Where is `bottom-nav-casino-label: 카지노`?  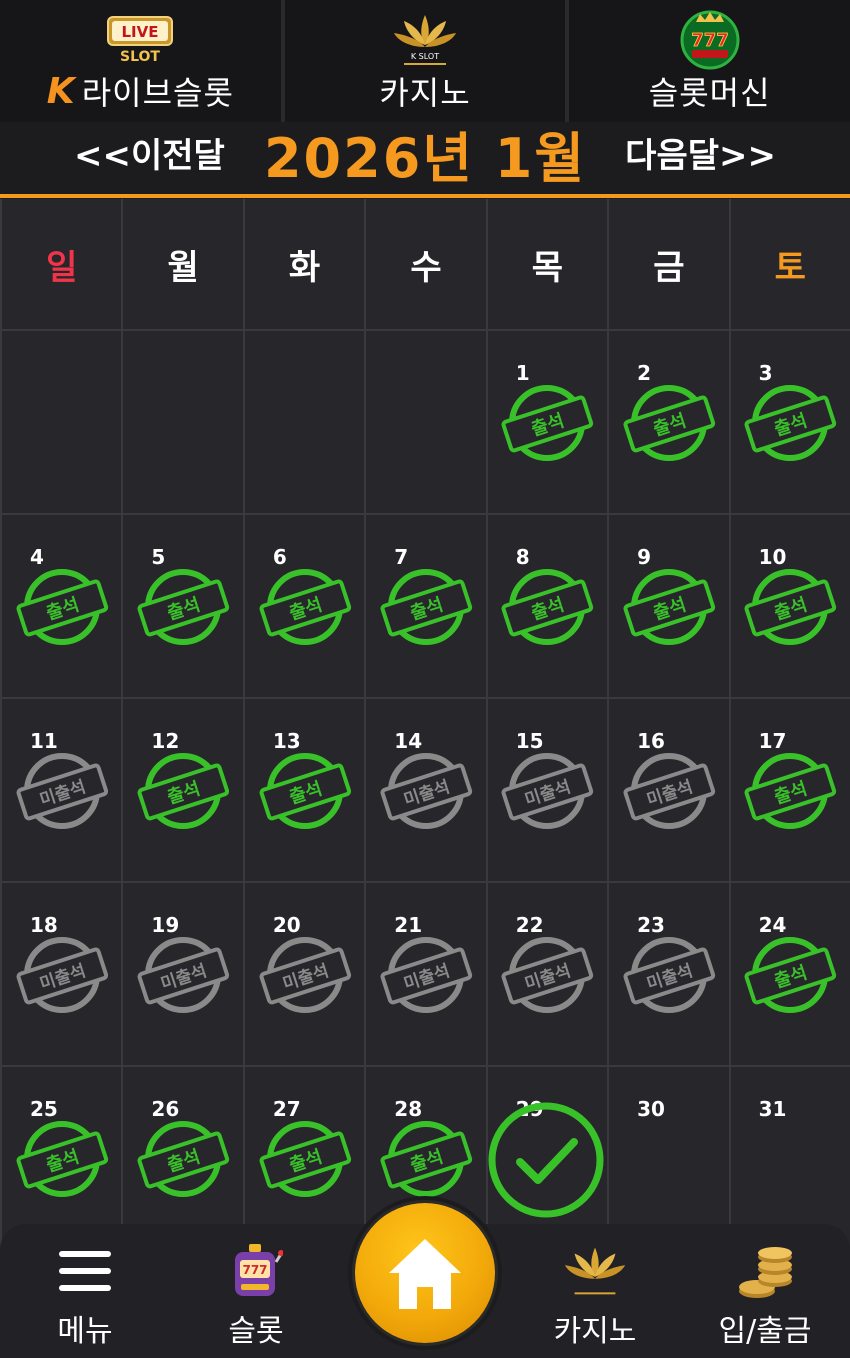
bottom-nav-casino-label: 카지노 is located at coordinates (595, 1331).